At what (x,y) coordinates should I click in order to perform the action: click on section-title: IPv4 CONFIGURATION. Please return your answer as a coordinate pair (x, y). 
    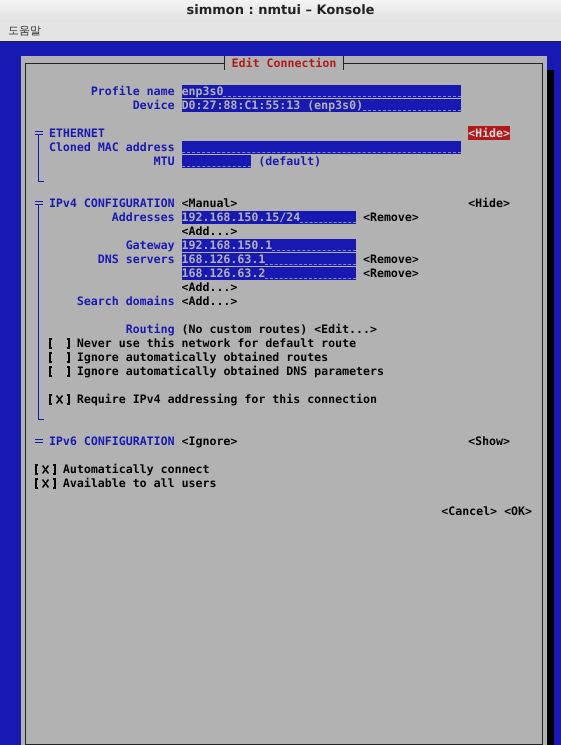
    Looking at the image, I should click on (111, 203).